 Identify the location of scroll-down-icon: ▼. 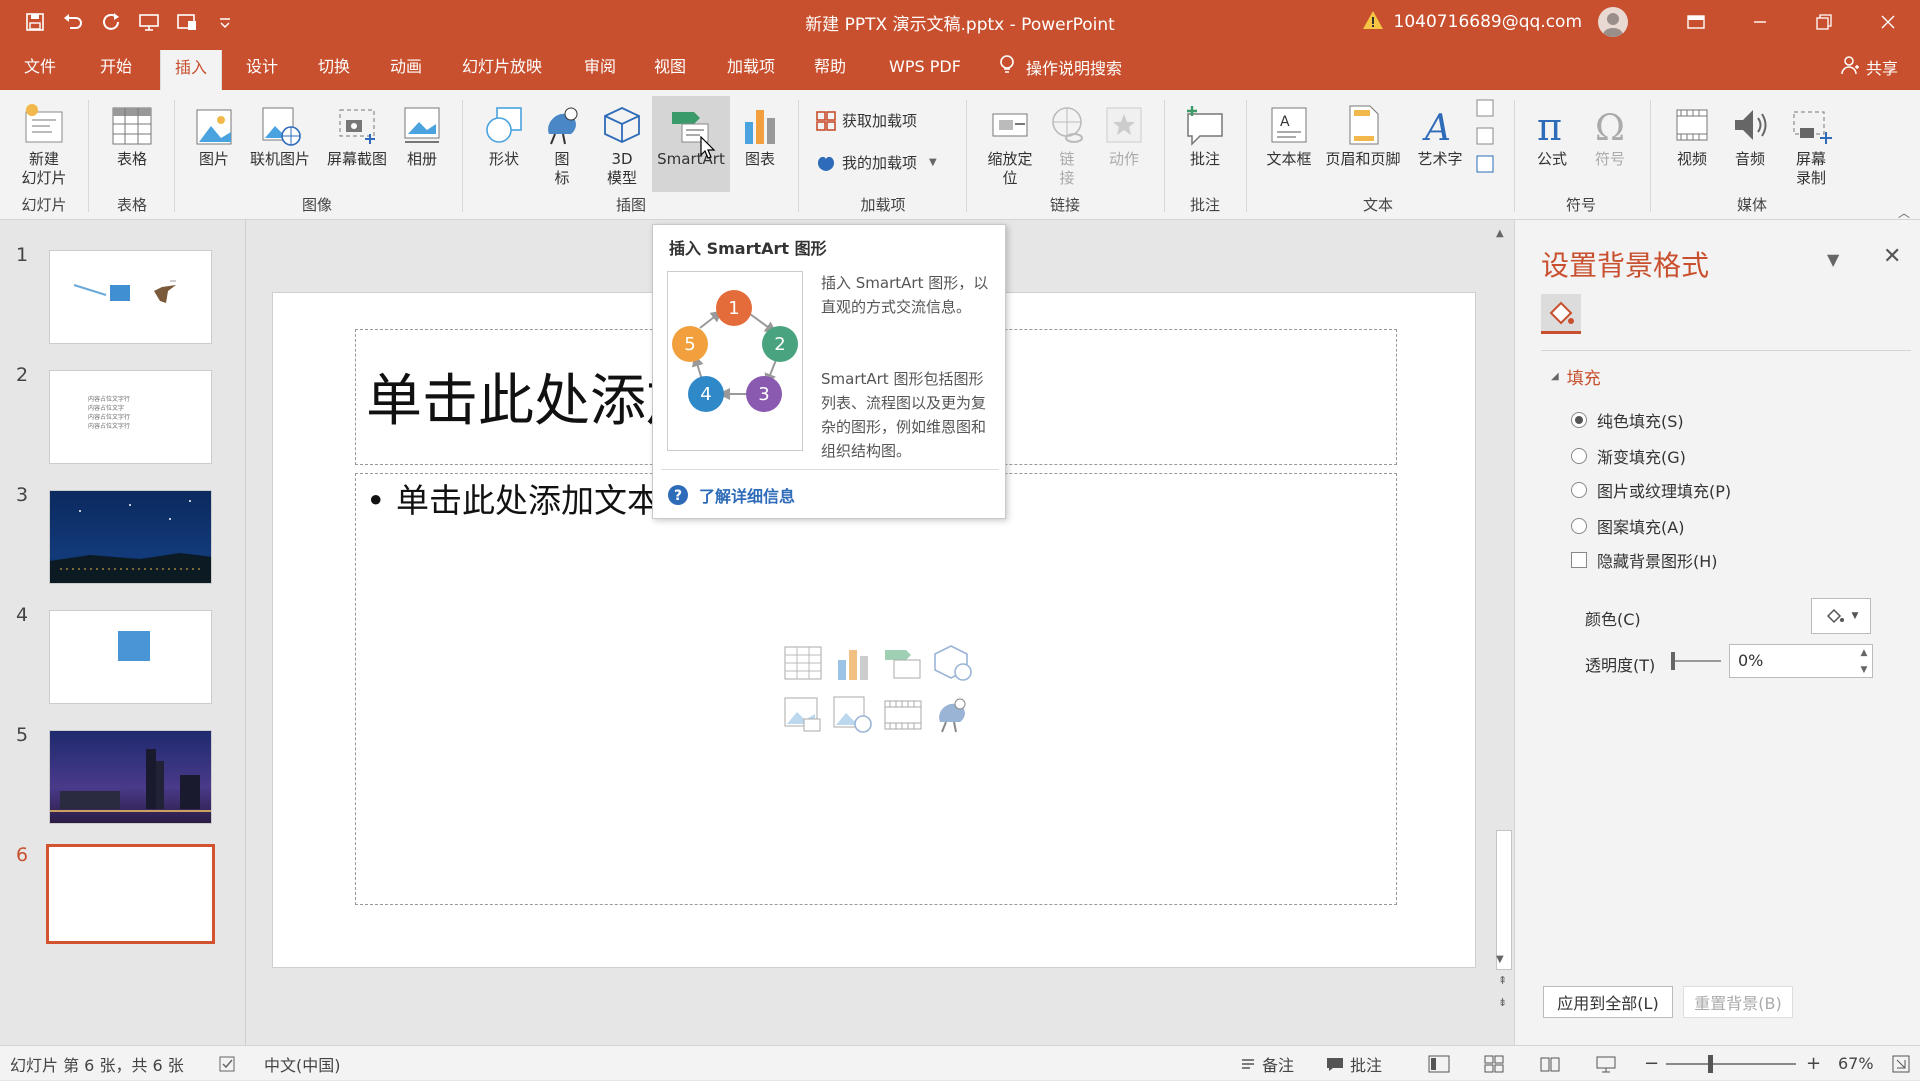
(1500, 959).